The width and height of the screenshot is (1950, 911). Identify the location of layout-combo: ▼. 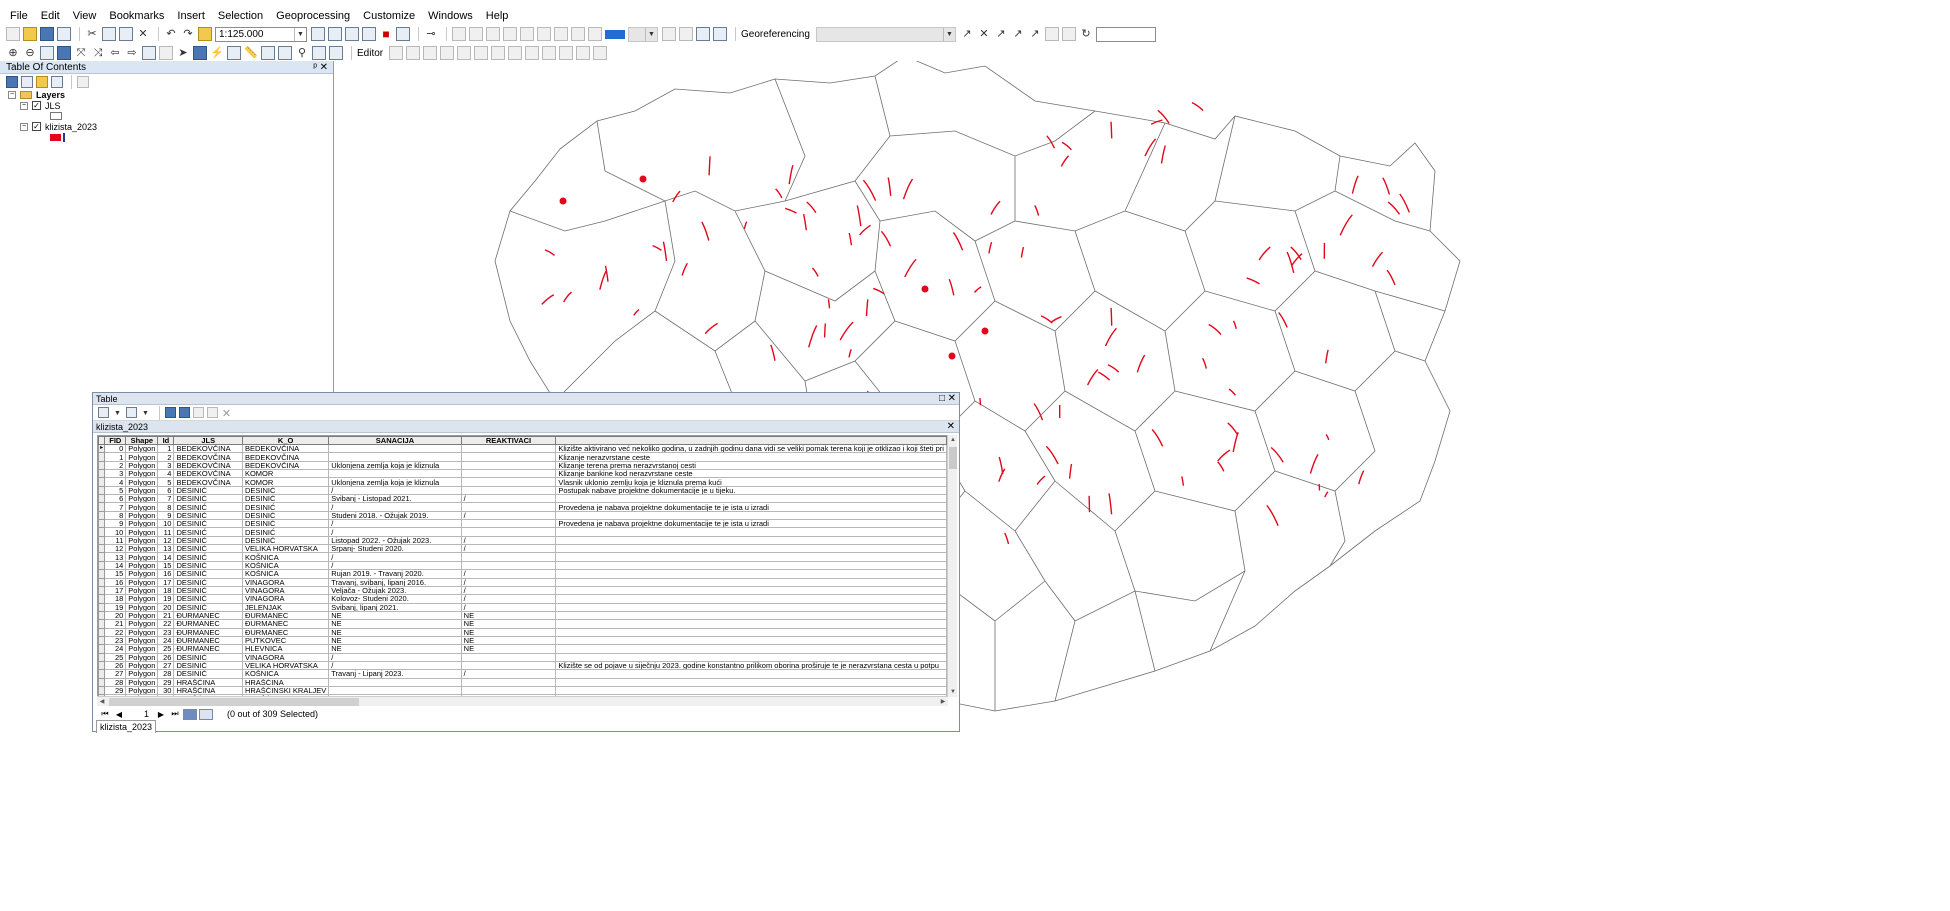
(643, 34).